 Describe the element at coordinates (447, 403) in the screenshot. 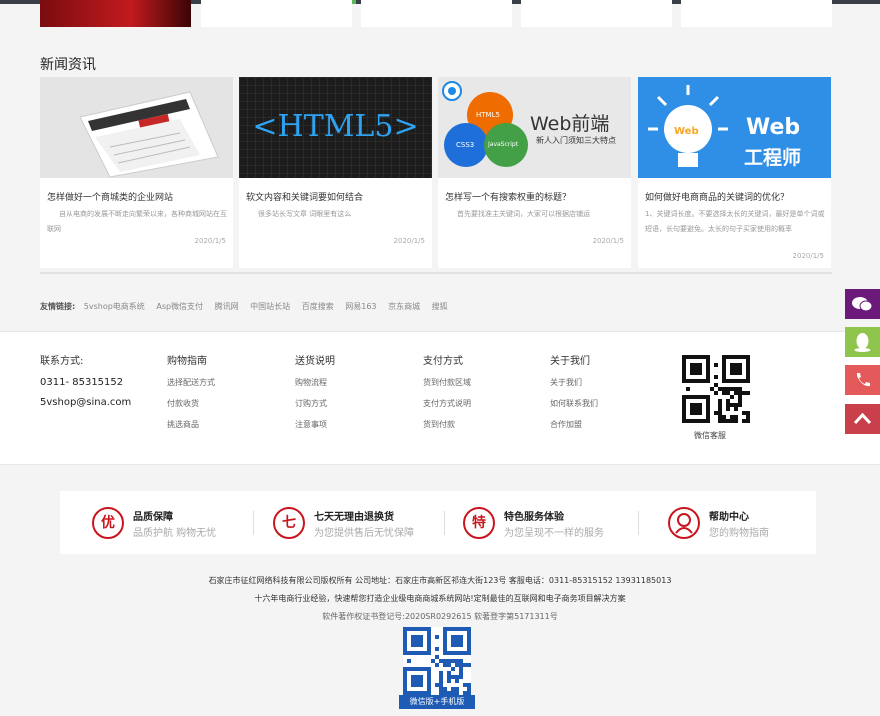

I see `footer-link: 支付方式说明` at that location.